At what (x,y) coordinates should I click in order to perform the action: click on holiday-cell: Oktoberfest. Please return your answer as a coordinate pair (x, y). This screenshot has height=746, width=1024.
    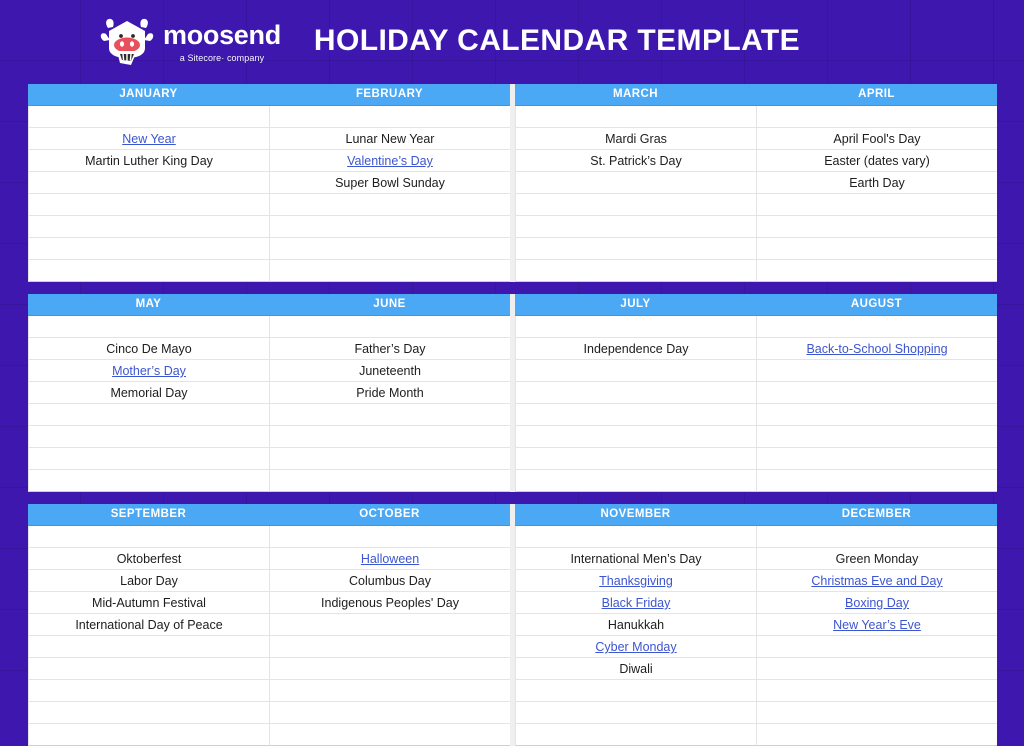
    Looking at the image, I should click on (148, 559).